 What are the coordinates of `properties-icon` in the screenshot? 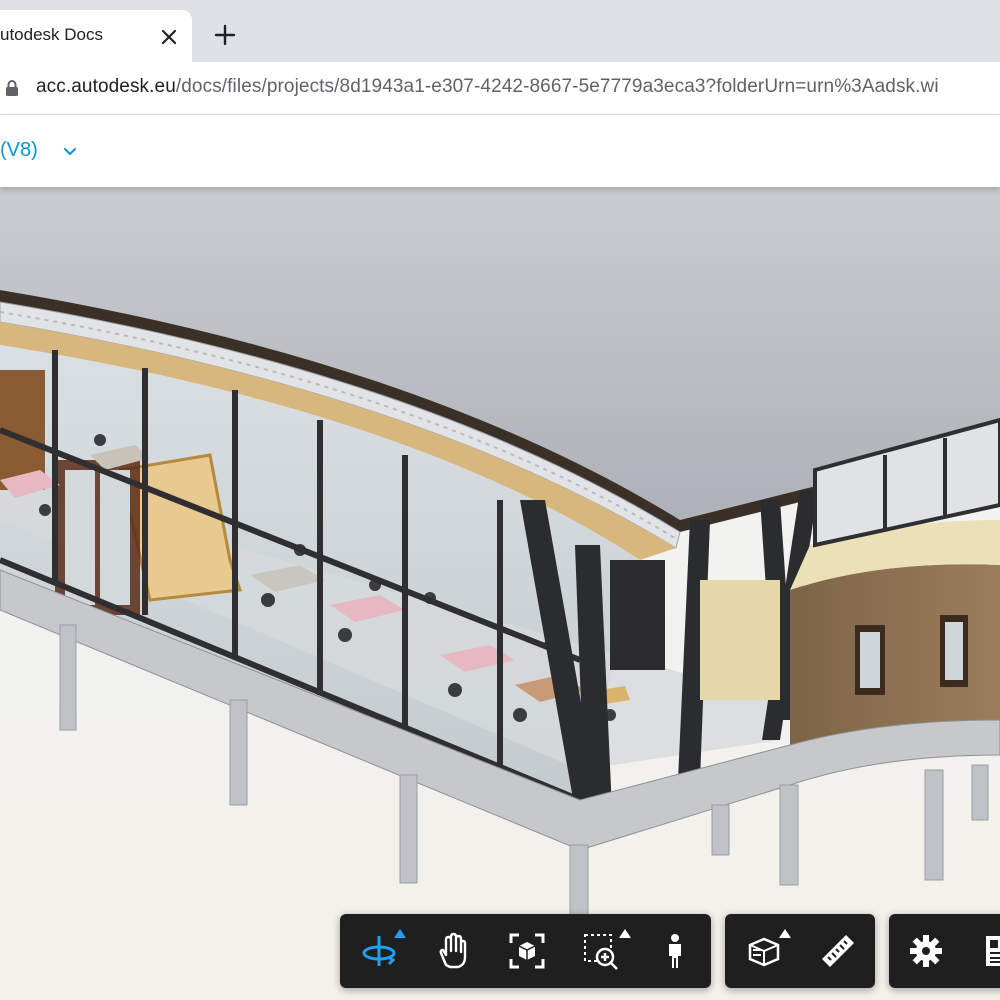 It's located at (993, 951).